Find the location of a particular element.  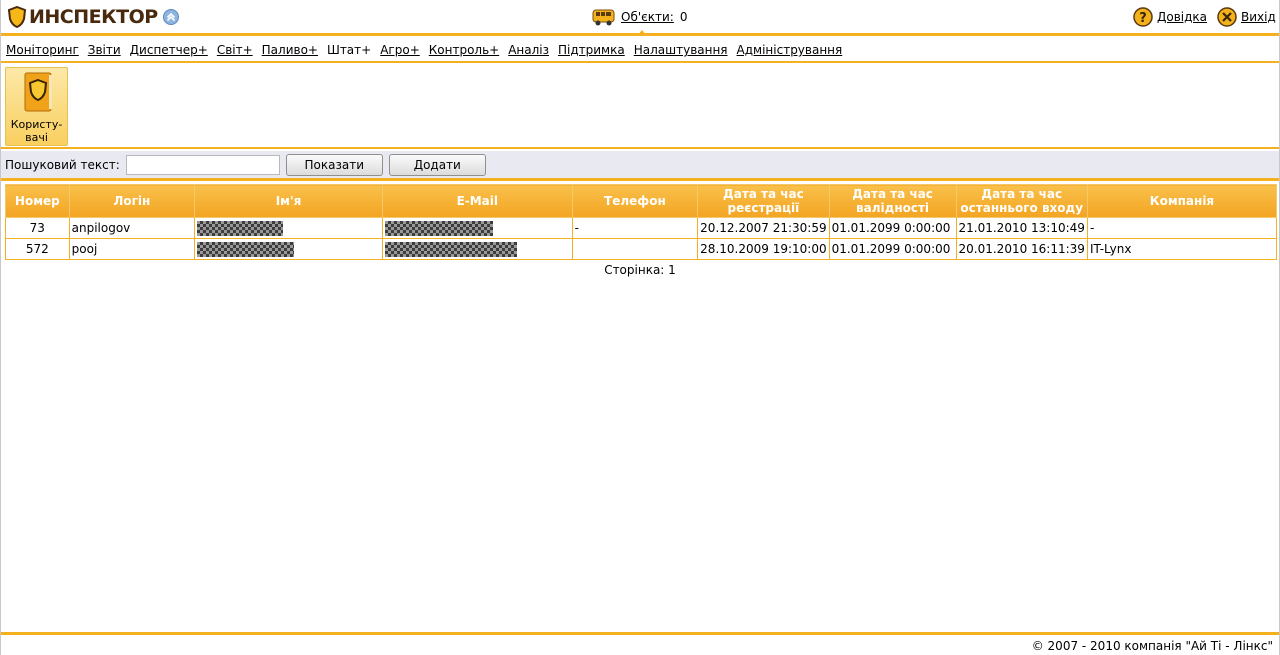

objects-link: Об'єкти: is located at coordinates (647, 17).